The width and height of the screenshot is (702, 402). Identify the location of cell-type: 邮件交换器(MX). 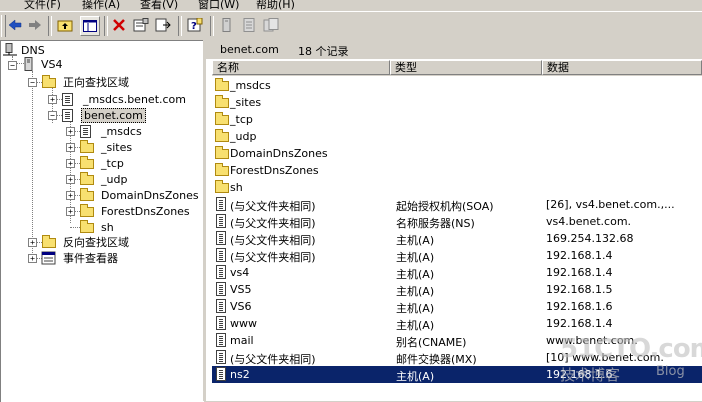
(436, 359).